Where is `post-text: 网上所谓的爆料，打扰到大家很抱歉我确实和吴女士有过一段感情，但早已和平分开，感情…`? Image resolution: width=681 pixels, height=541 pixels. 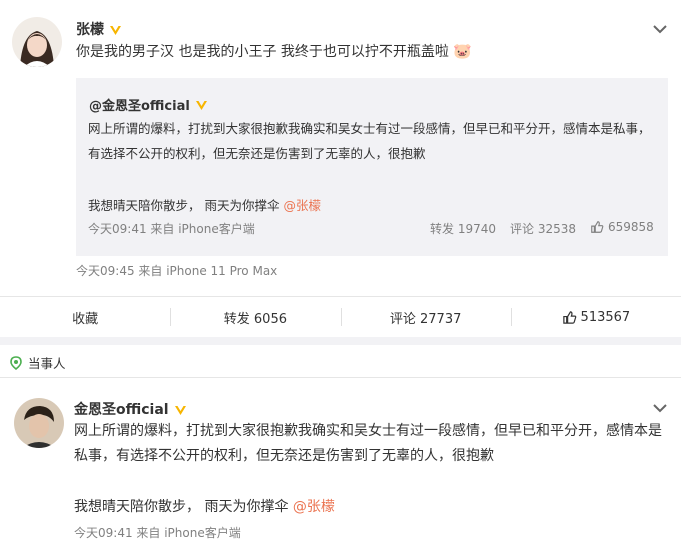 post-text: 网上所谓的爆料，打扰到大家很抱歉我确实和吴女士有过一段感情，但早已和平分开，感情… is located at coordinates (368, 443).